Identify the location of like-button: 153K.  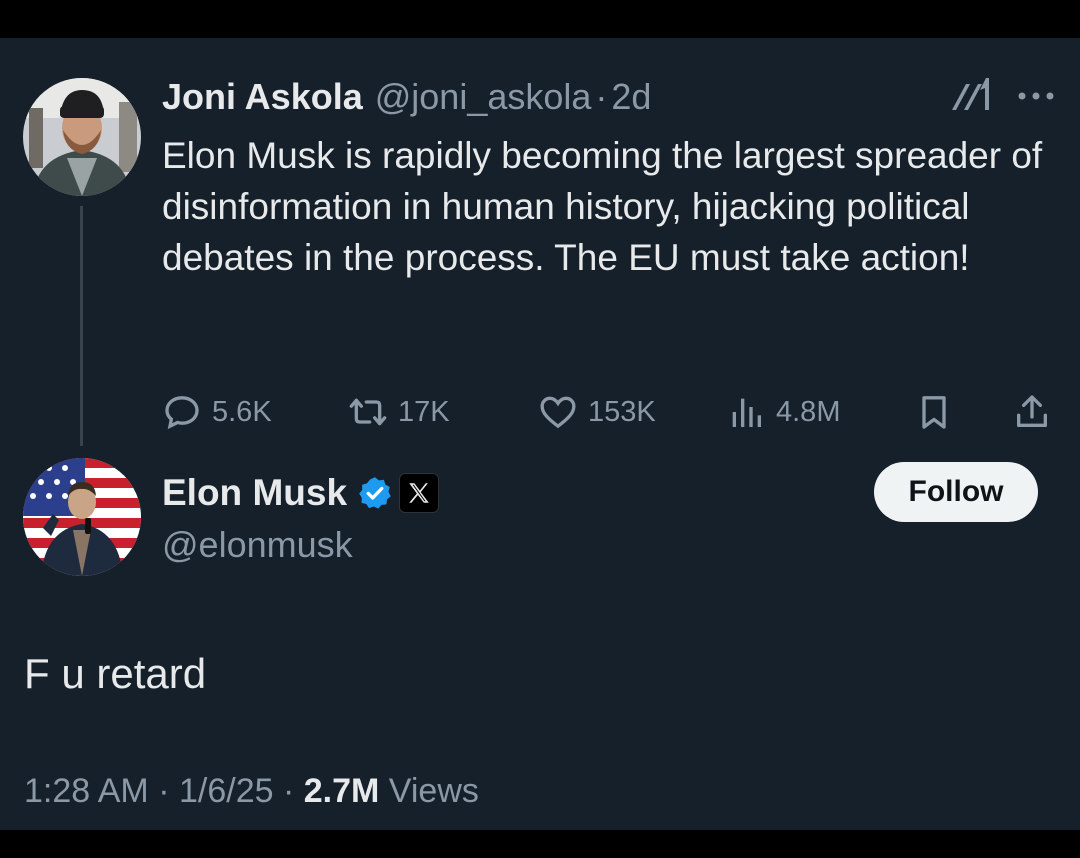
(597, 412).